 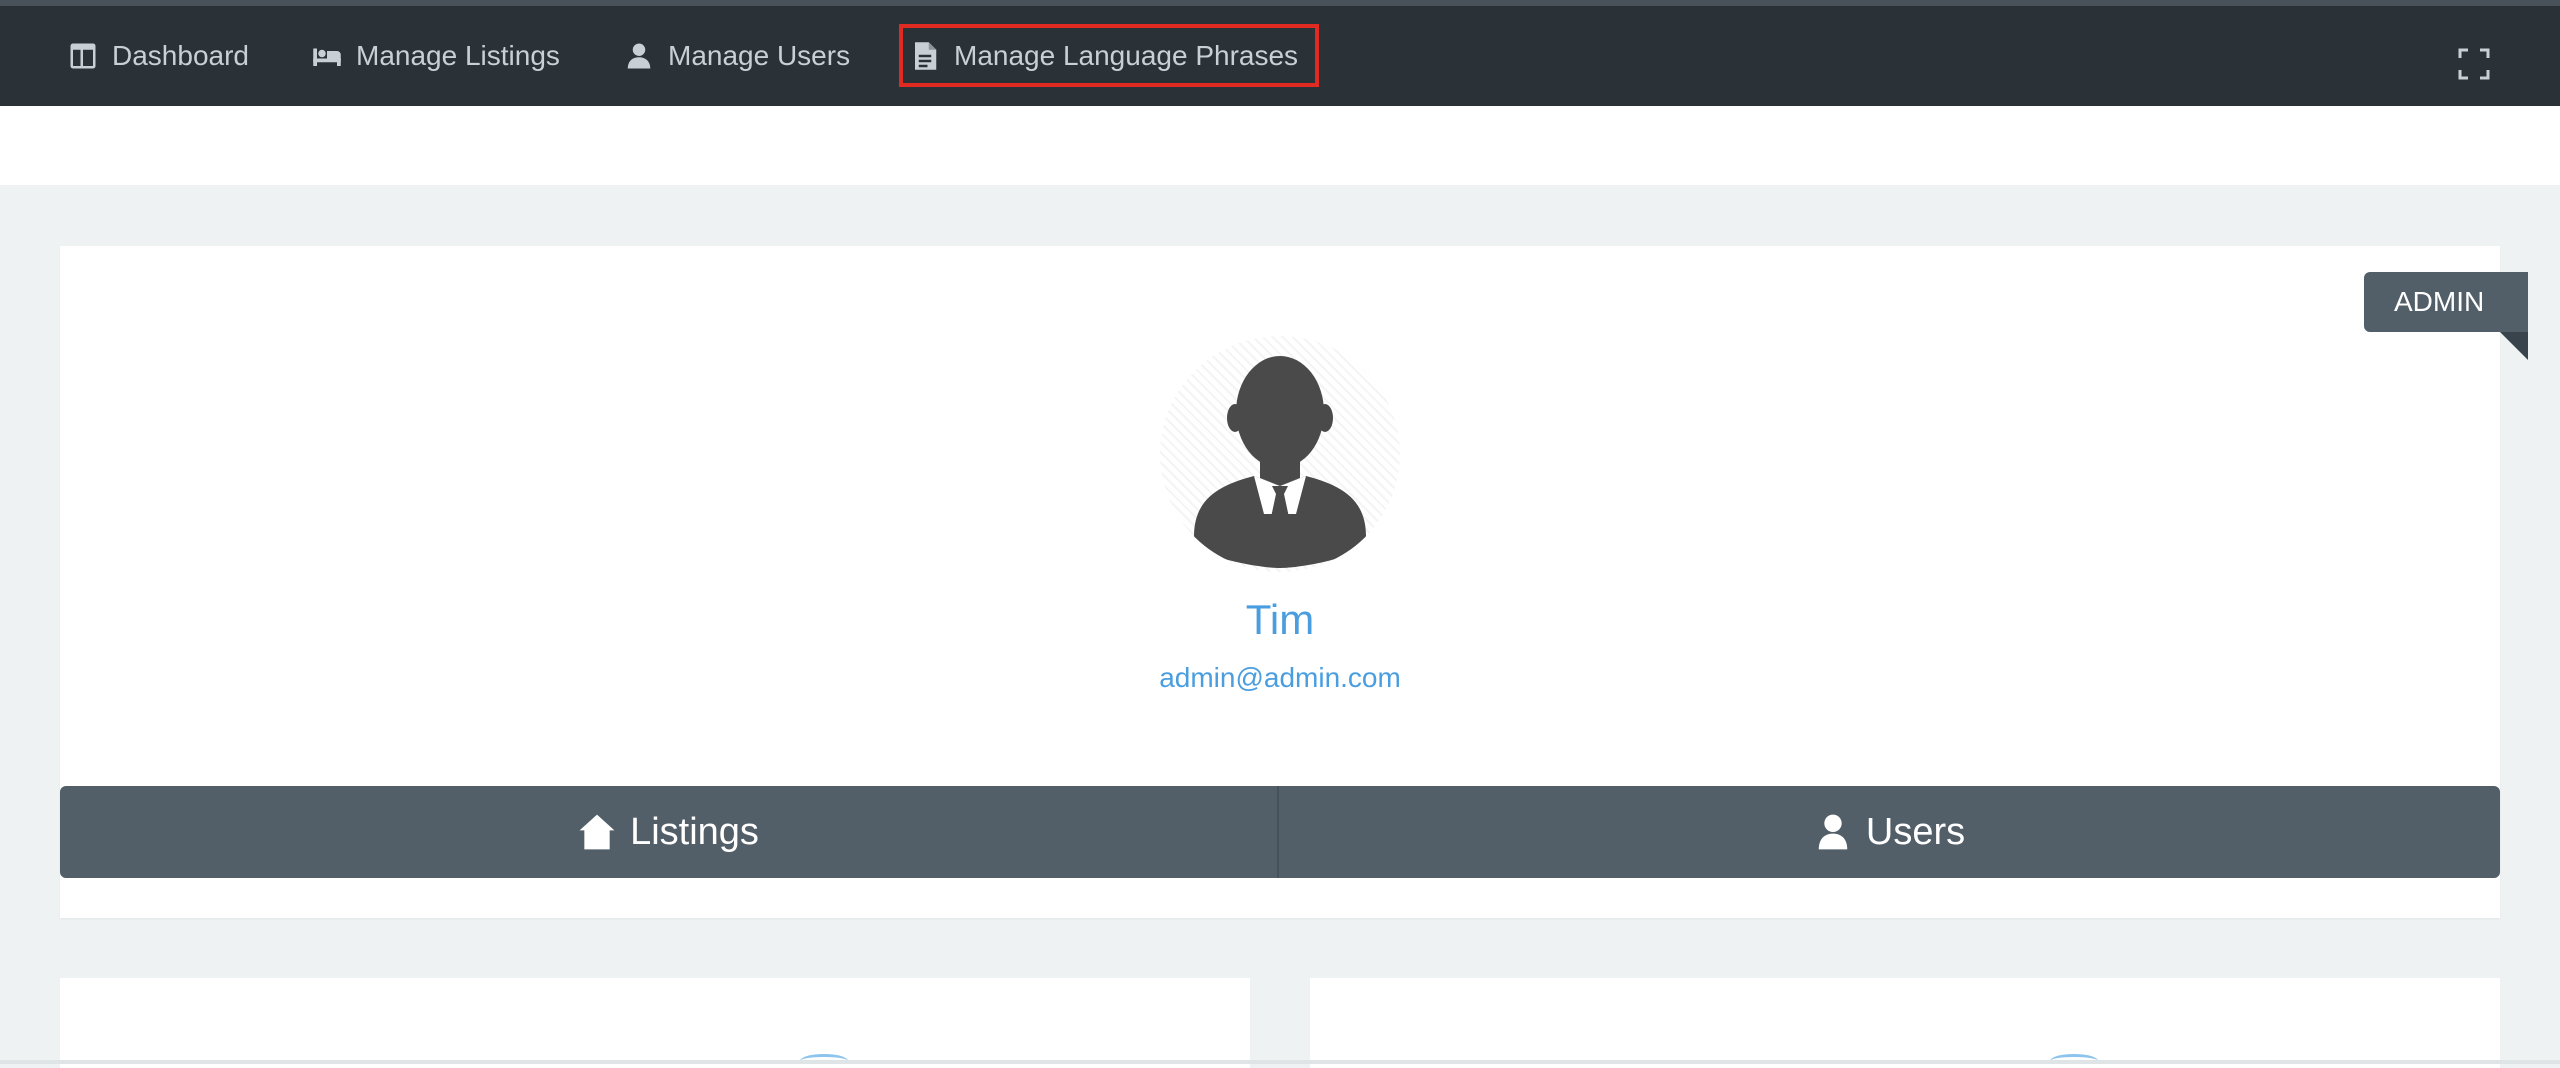 What do you see at coordinates (1280, 145) in the screenshot?
I see `subheader-strip` at bounding box center [1280, 145].